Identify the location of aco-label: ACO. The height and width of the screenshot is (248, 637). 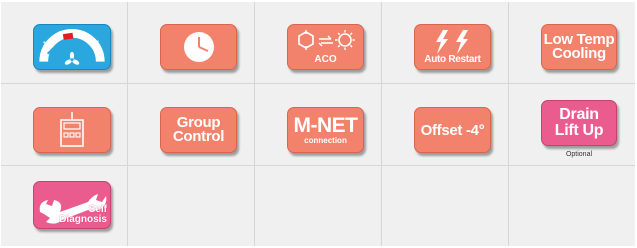
(325, 59).